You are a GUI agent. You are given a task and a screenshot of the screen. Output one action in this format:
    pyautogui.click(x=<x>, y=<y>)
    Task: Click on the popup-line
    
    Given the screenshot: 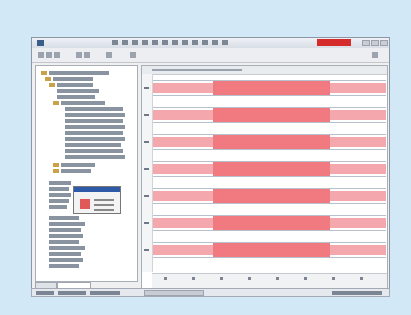 What is the action you would take?
    pyautogui.click(x=104, y=200)
    